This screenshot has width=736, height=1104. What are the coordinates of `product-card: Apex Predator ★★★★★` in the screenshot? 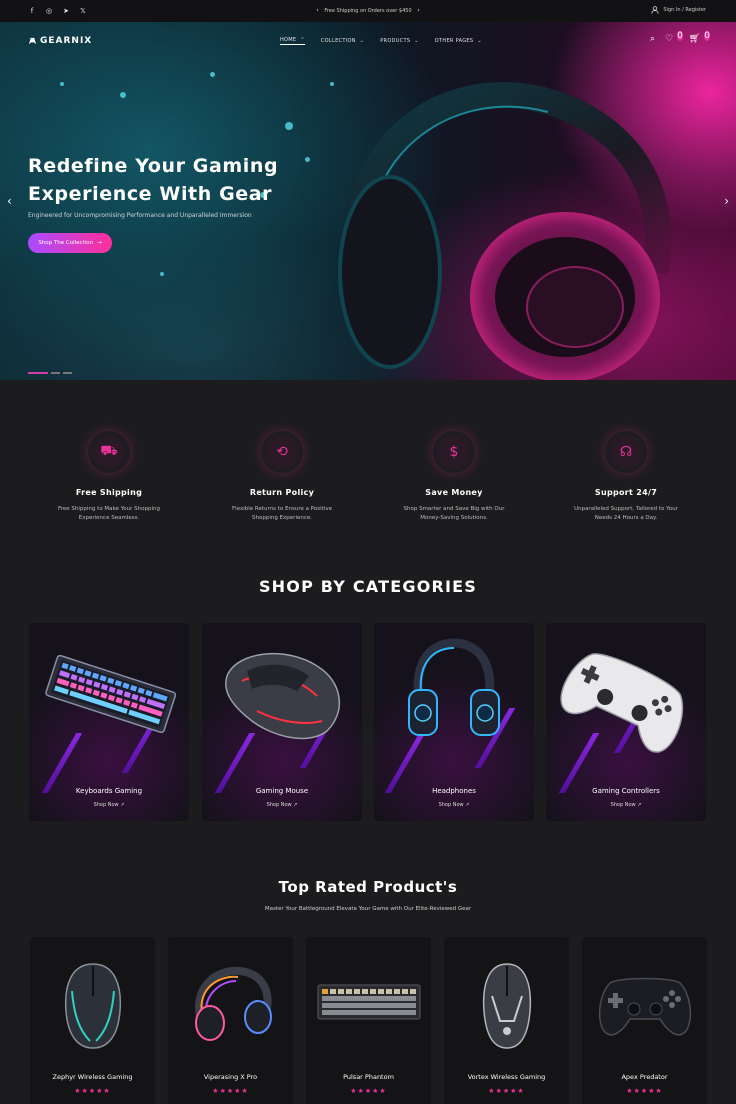 It's located at (644, 1020).